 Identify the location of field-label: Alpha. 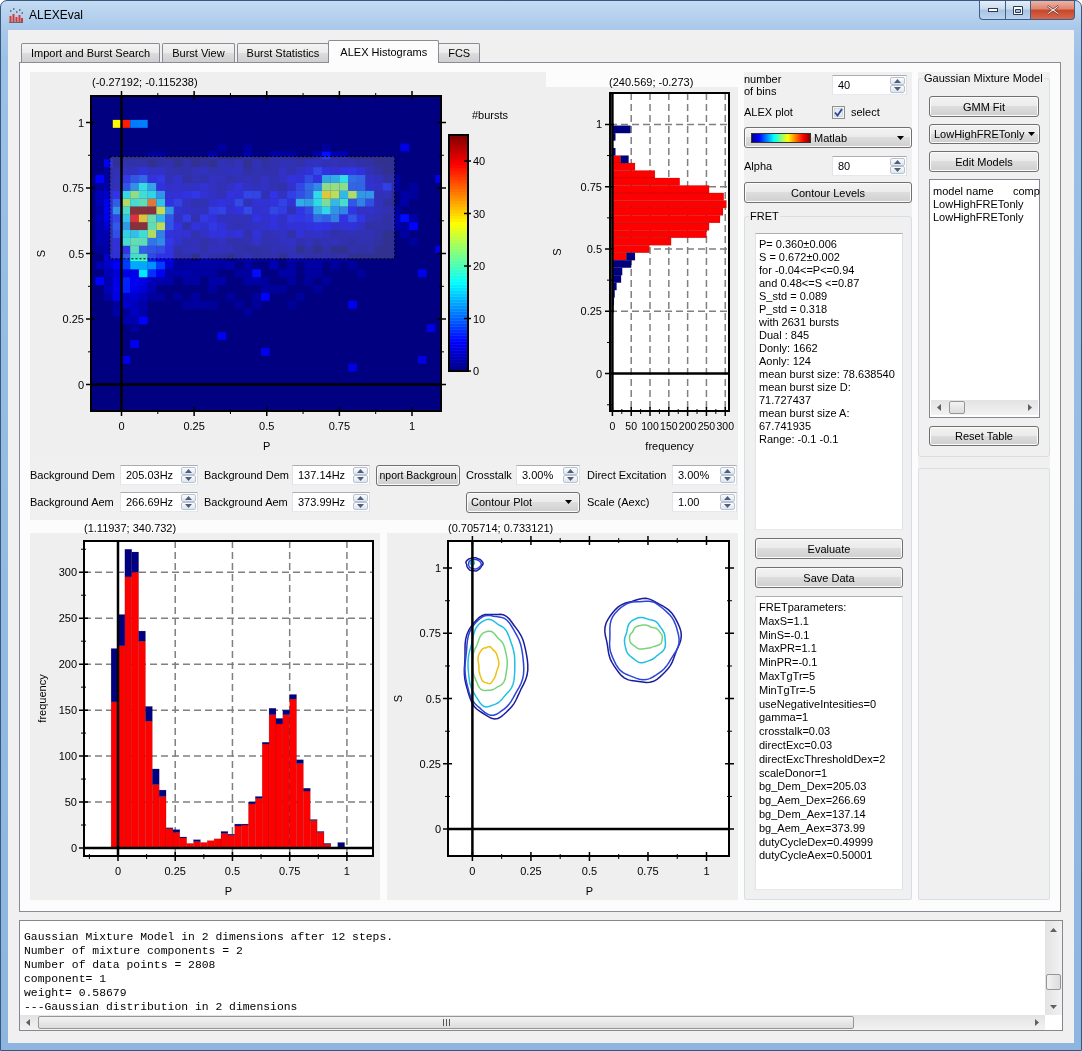
(758, 166).